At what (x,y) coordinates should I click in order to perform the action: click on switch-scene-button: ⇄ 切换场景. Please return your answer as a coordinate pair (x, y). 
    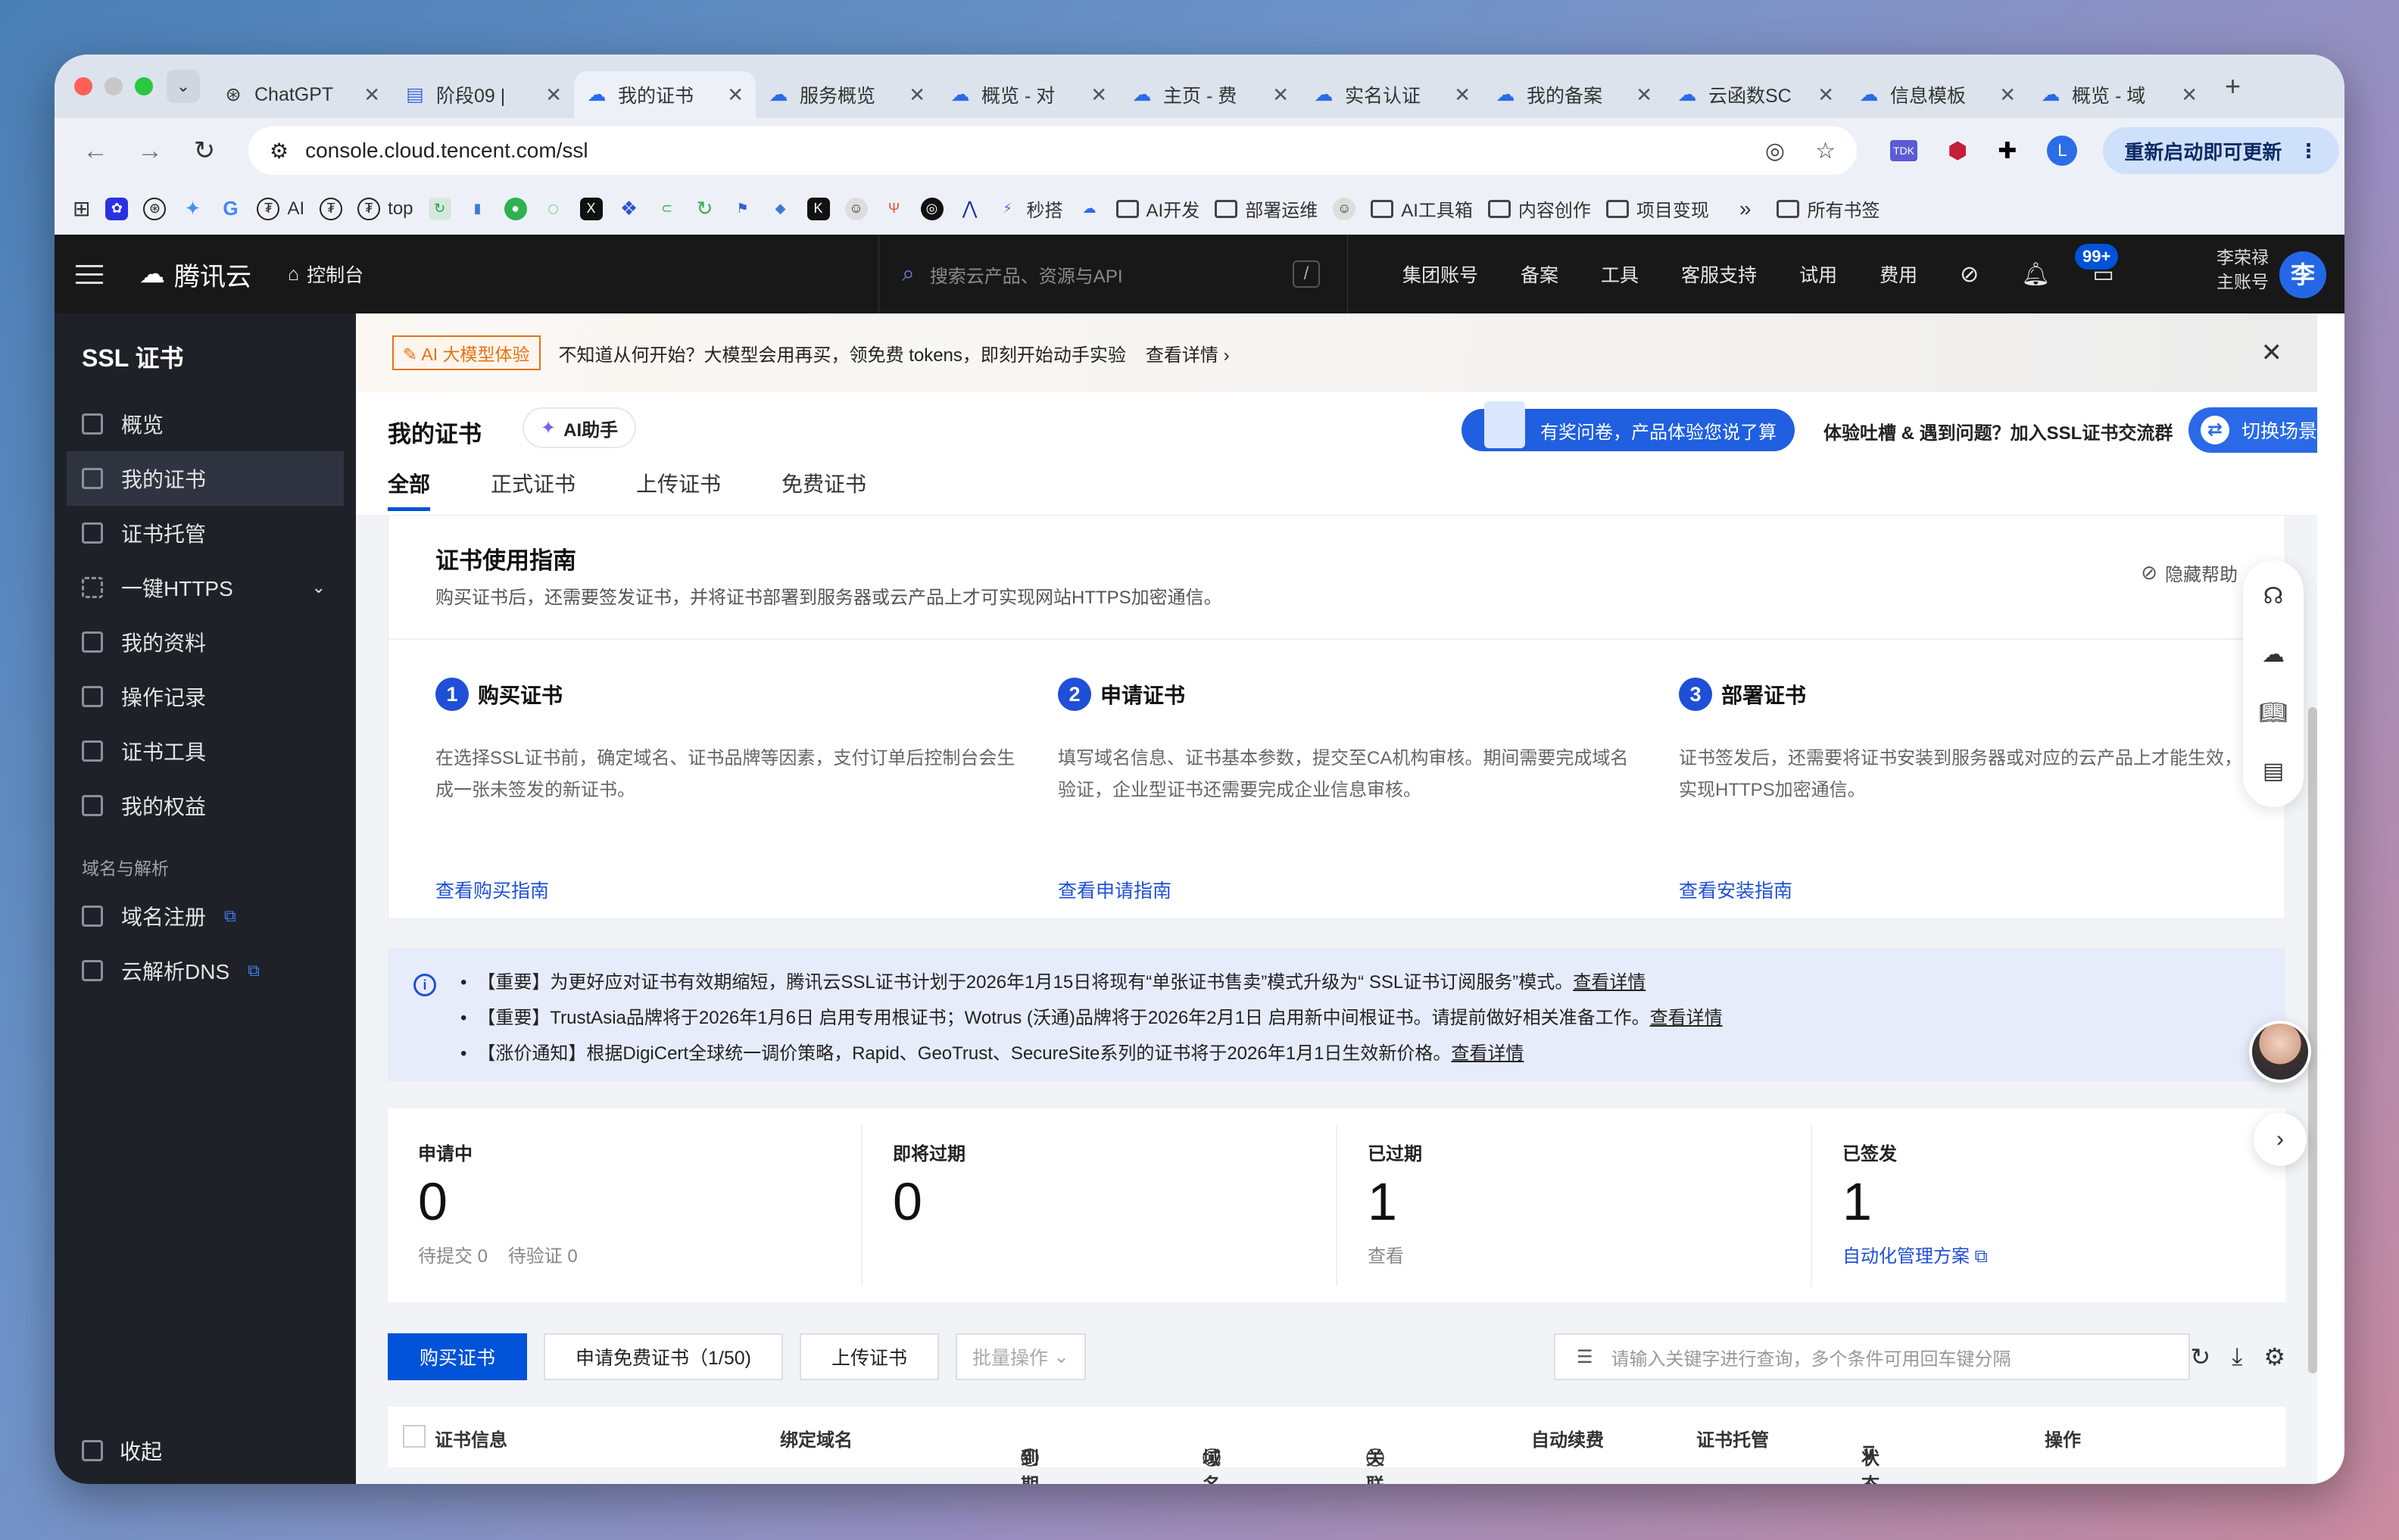
    Looking at the image, I should click on (2252, 430).